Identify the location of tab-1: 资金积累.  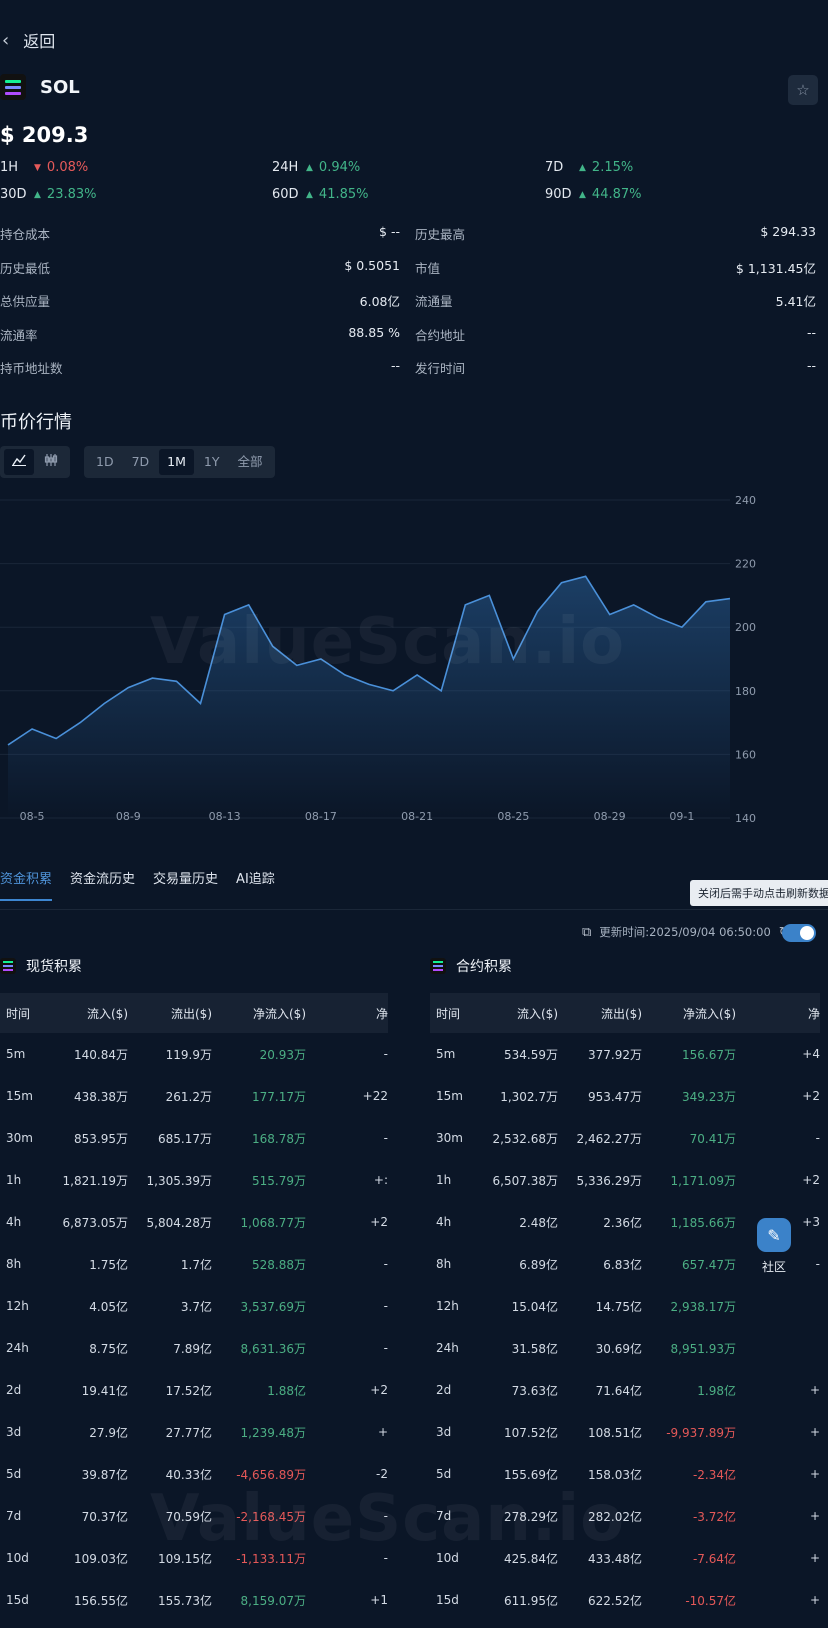
(26, 884).